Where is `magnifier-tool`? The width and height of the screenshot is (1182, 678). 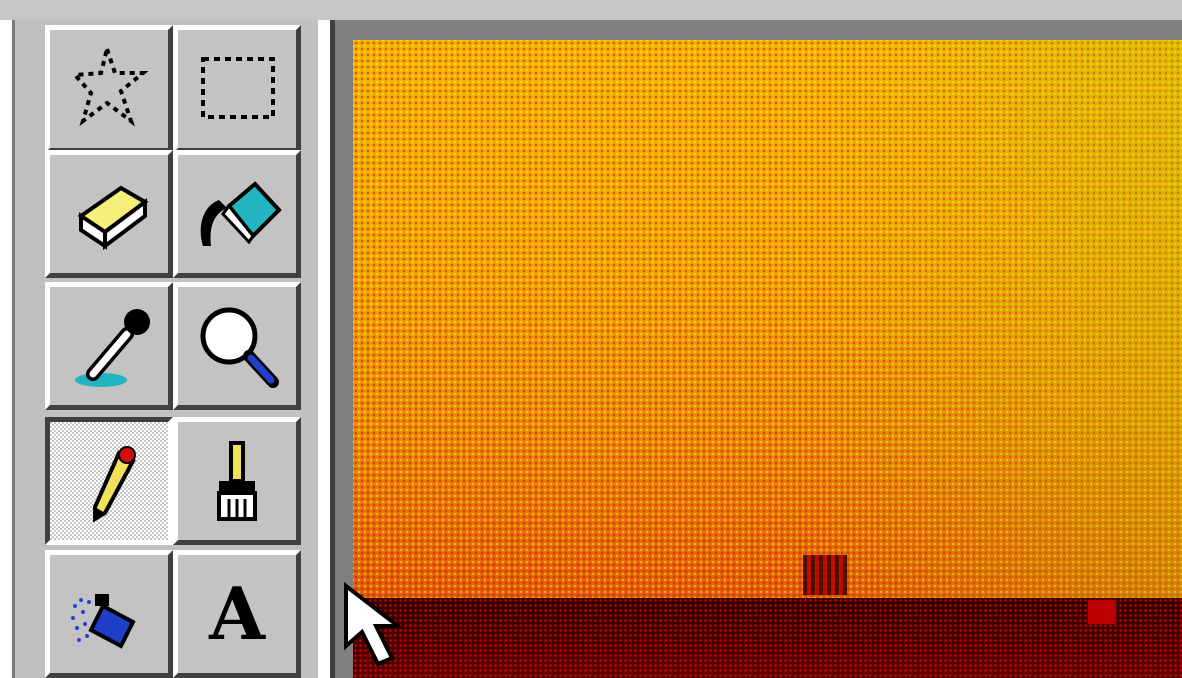 magnifier-tool is located at coordinates (237, 346).